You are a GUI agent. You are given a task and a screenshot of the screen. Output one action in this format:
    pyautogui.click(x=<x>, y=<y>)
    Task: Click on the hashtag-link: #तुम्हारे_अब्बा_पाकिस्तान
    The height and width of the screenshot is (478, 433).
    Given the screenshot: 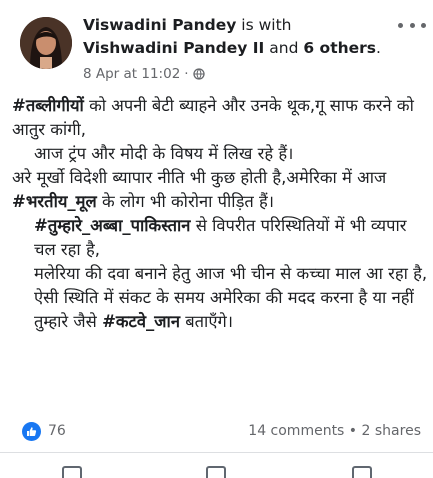 What is the action you would take?
    pyautogui.click(x=112, y=225)
    